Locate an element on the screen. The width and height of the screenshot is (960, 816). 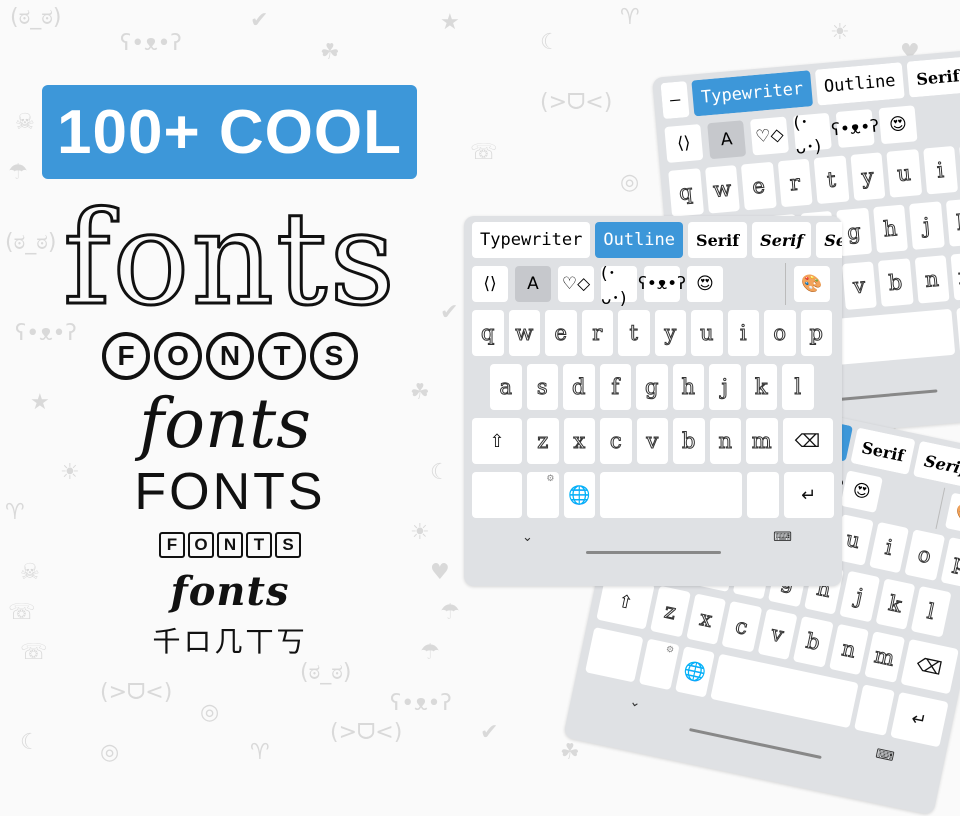
font-style-icon: A is located at coordinates (533, 284).